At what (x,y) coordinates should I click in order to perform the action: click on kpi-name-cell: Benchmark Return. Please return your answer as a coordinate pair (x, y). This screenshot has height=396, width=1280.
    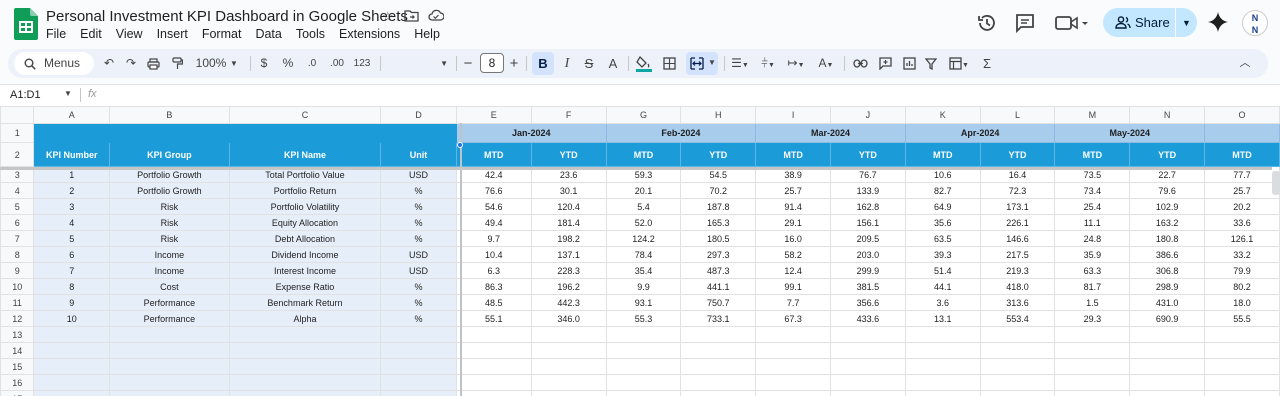
    Looking at the image, I should click on (305, 302).